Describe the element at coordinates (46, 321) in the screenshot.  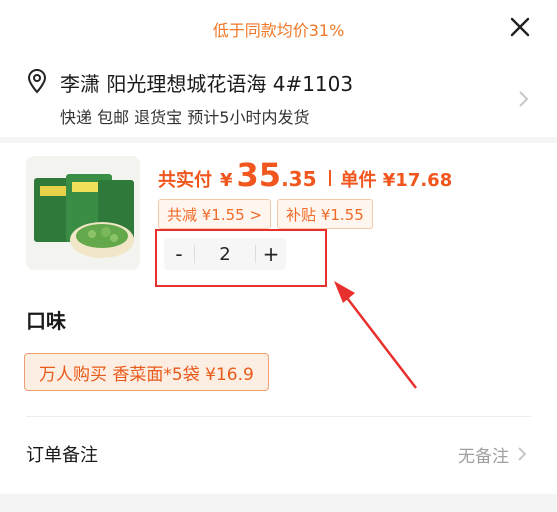
I see `flavor-title: 口味` at that location.